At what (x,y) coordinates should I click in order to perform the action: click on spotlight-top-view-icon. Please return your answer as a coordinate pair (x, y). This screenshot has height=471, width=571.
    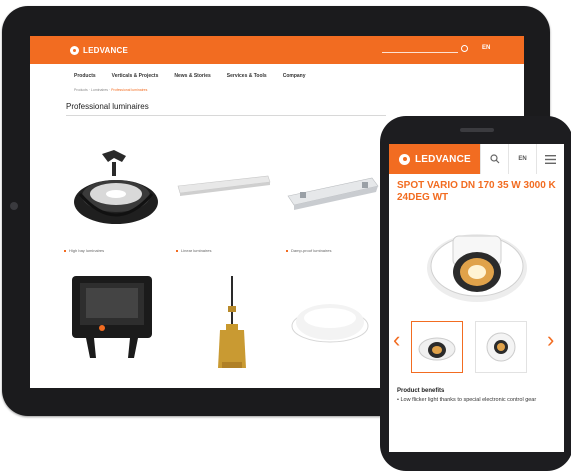
    Looking at the image, I should click on (501, 347).